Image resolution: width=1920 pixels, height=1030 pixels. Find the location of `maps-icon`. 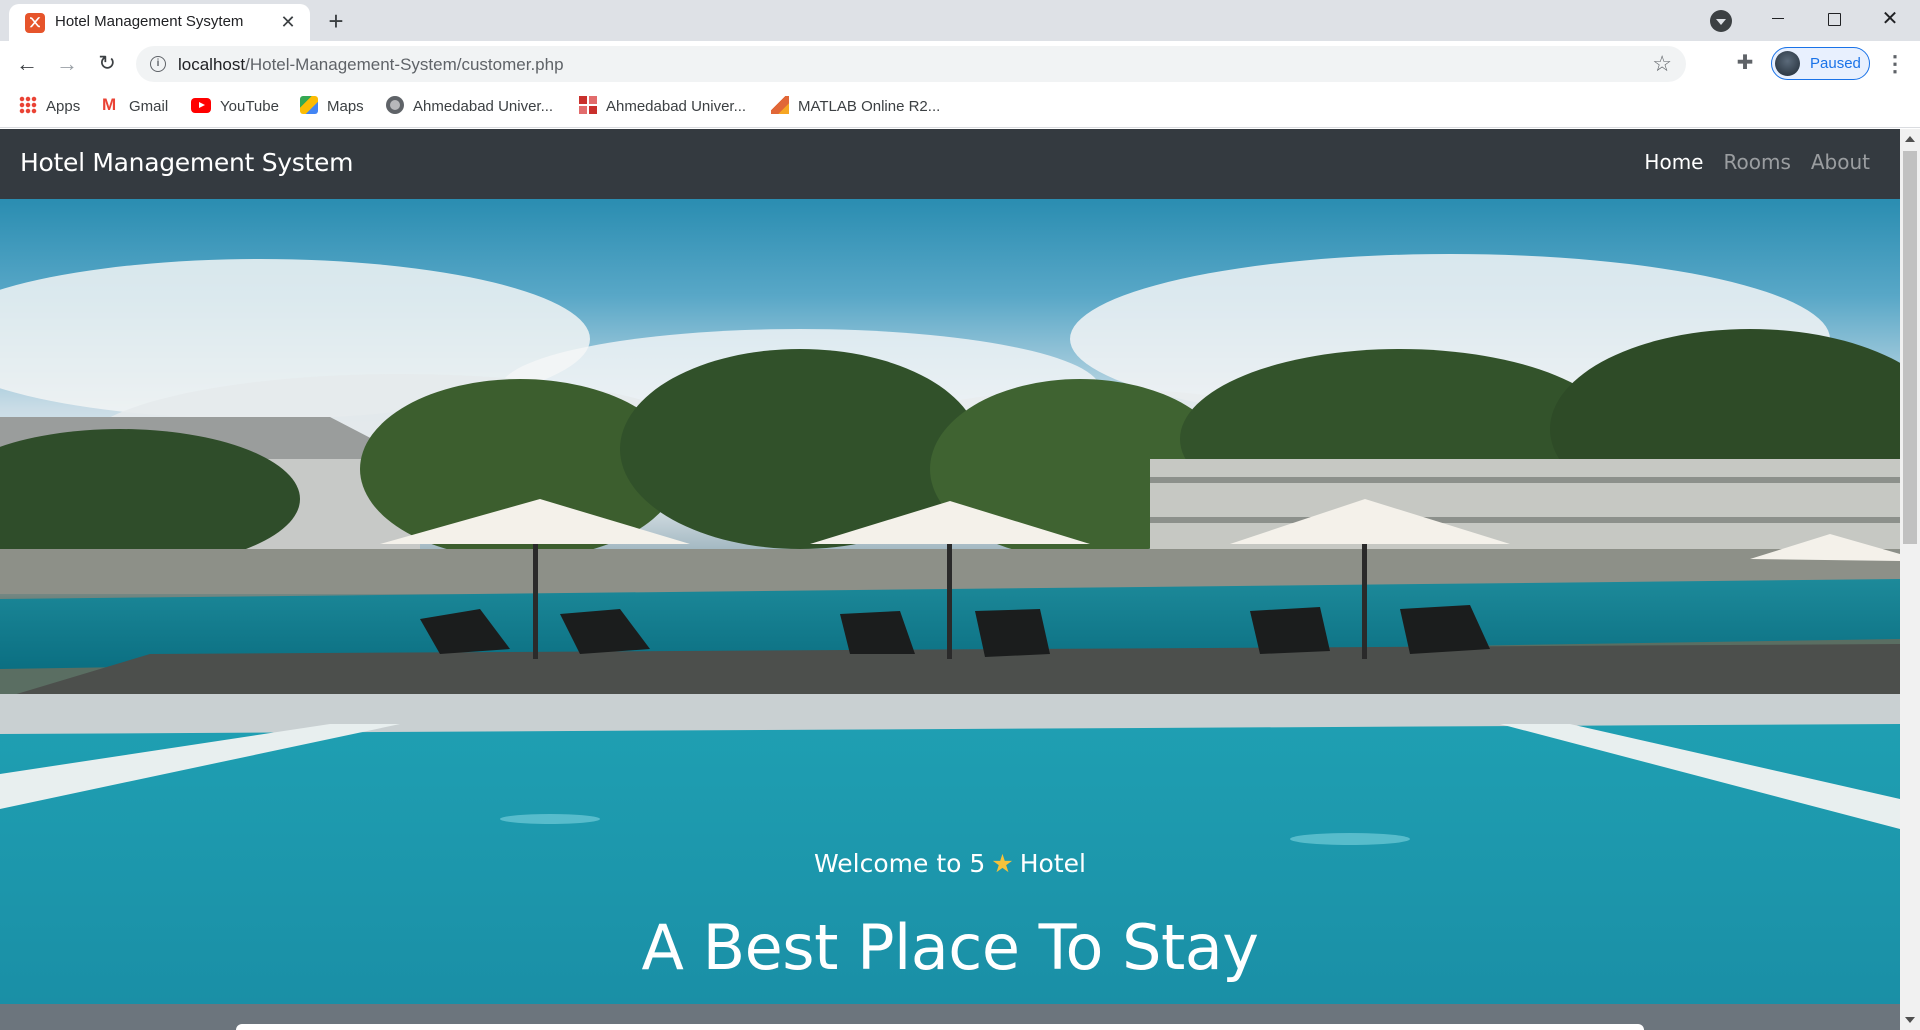

maps-icon is located at coordinates (309, 105).